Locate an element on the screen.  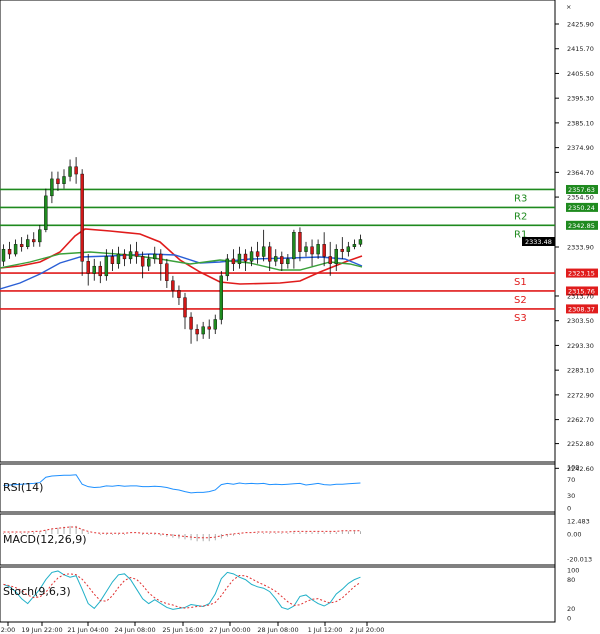
price-tick-label: 2405.50 is located at coordinates (580, 74).